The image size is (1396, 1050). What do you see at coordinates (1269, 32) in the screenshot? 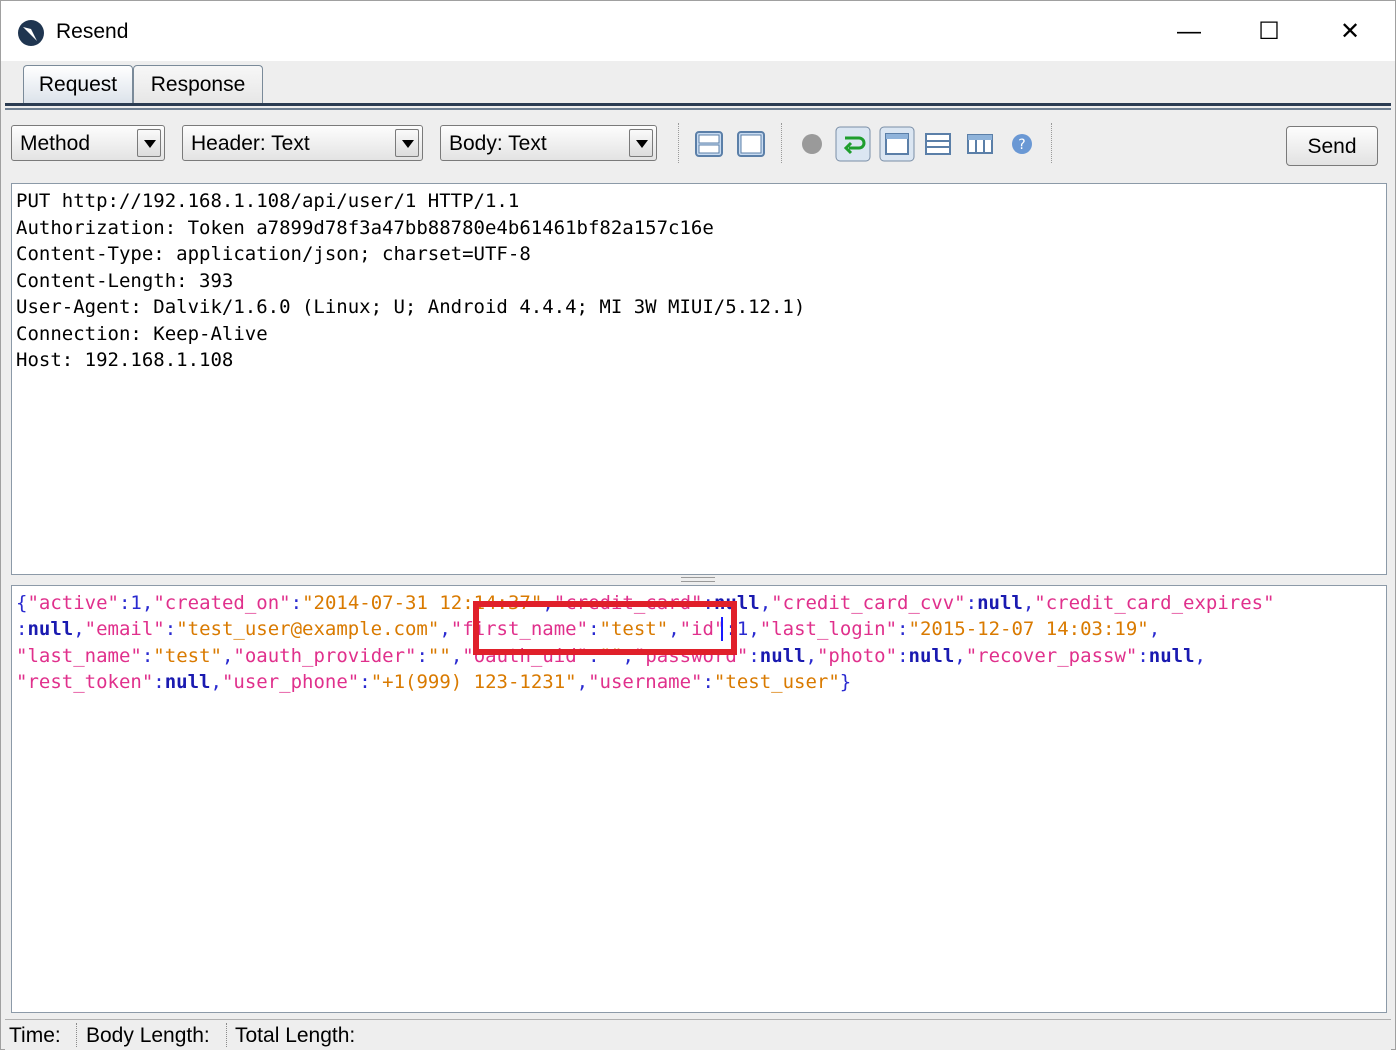
I see `maximize-button: ☐` at bounding box center [1269, 32].